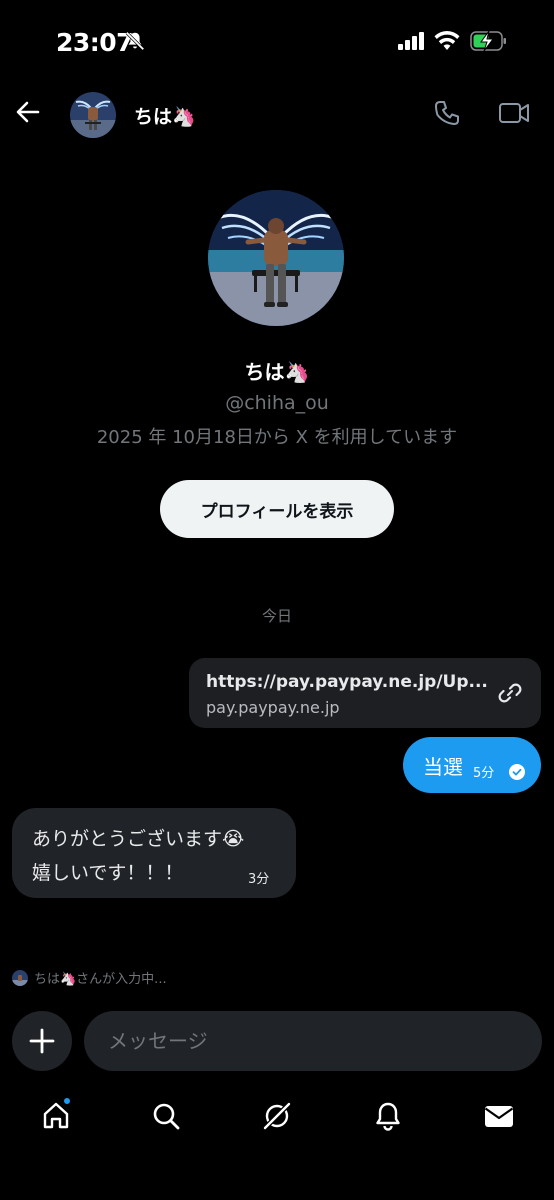  Describe the element at coordinates (165, 115) in the screenshot. I see `header-name: ちは🦄` at that location.